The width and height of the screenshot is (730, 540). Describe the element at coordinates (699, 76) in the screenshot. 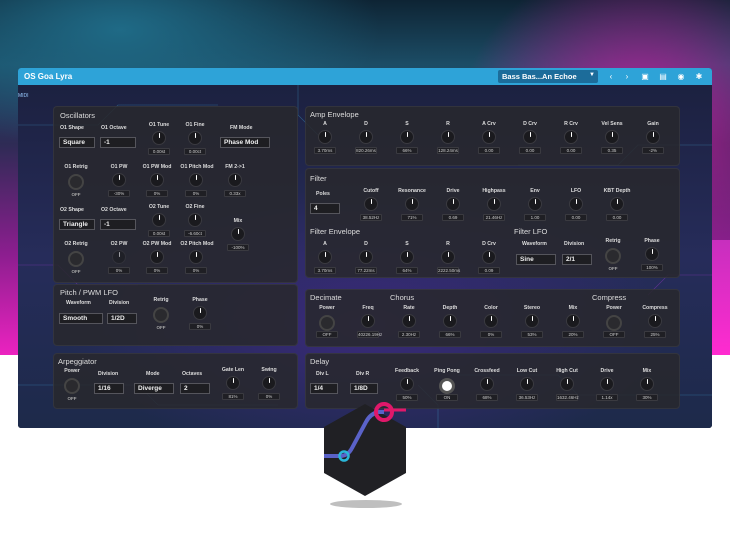

I see `gear-icon: ✱` at that location.